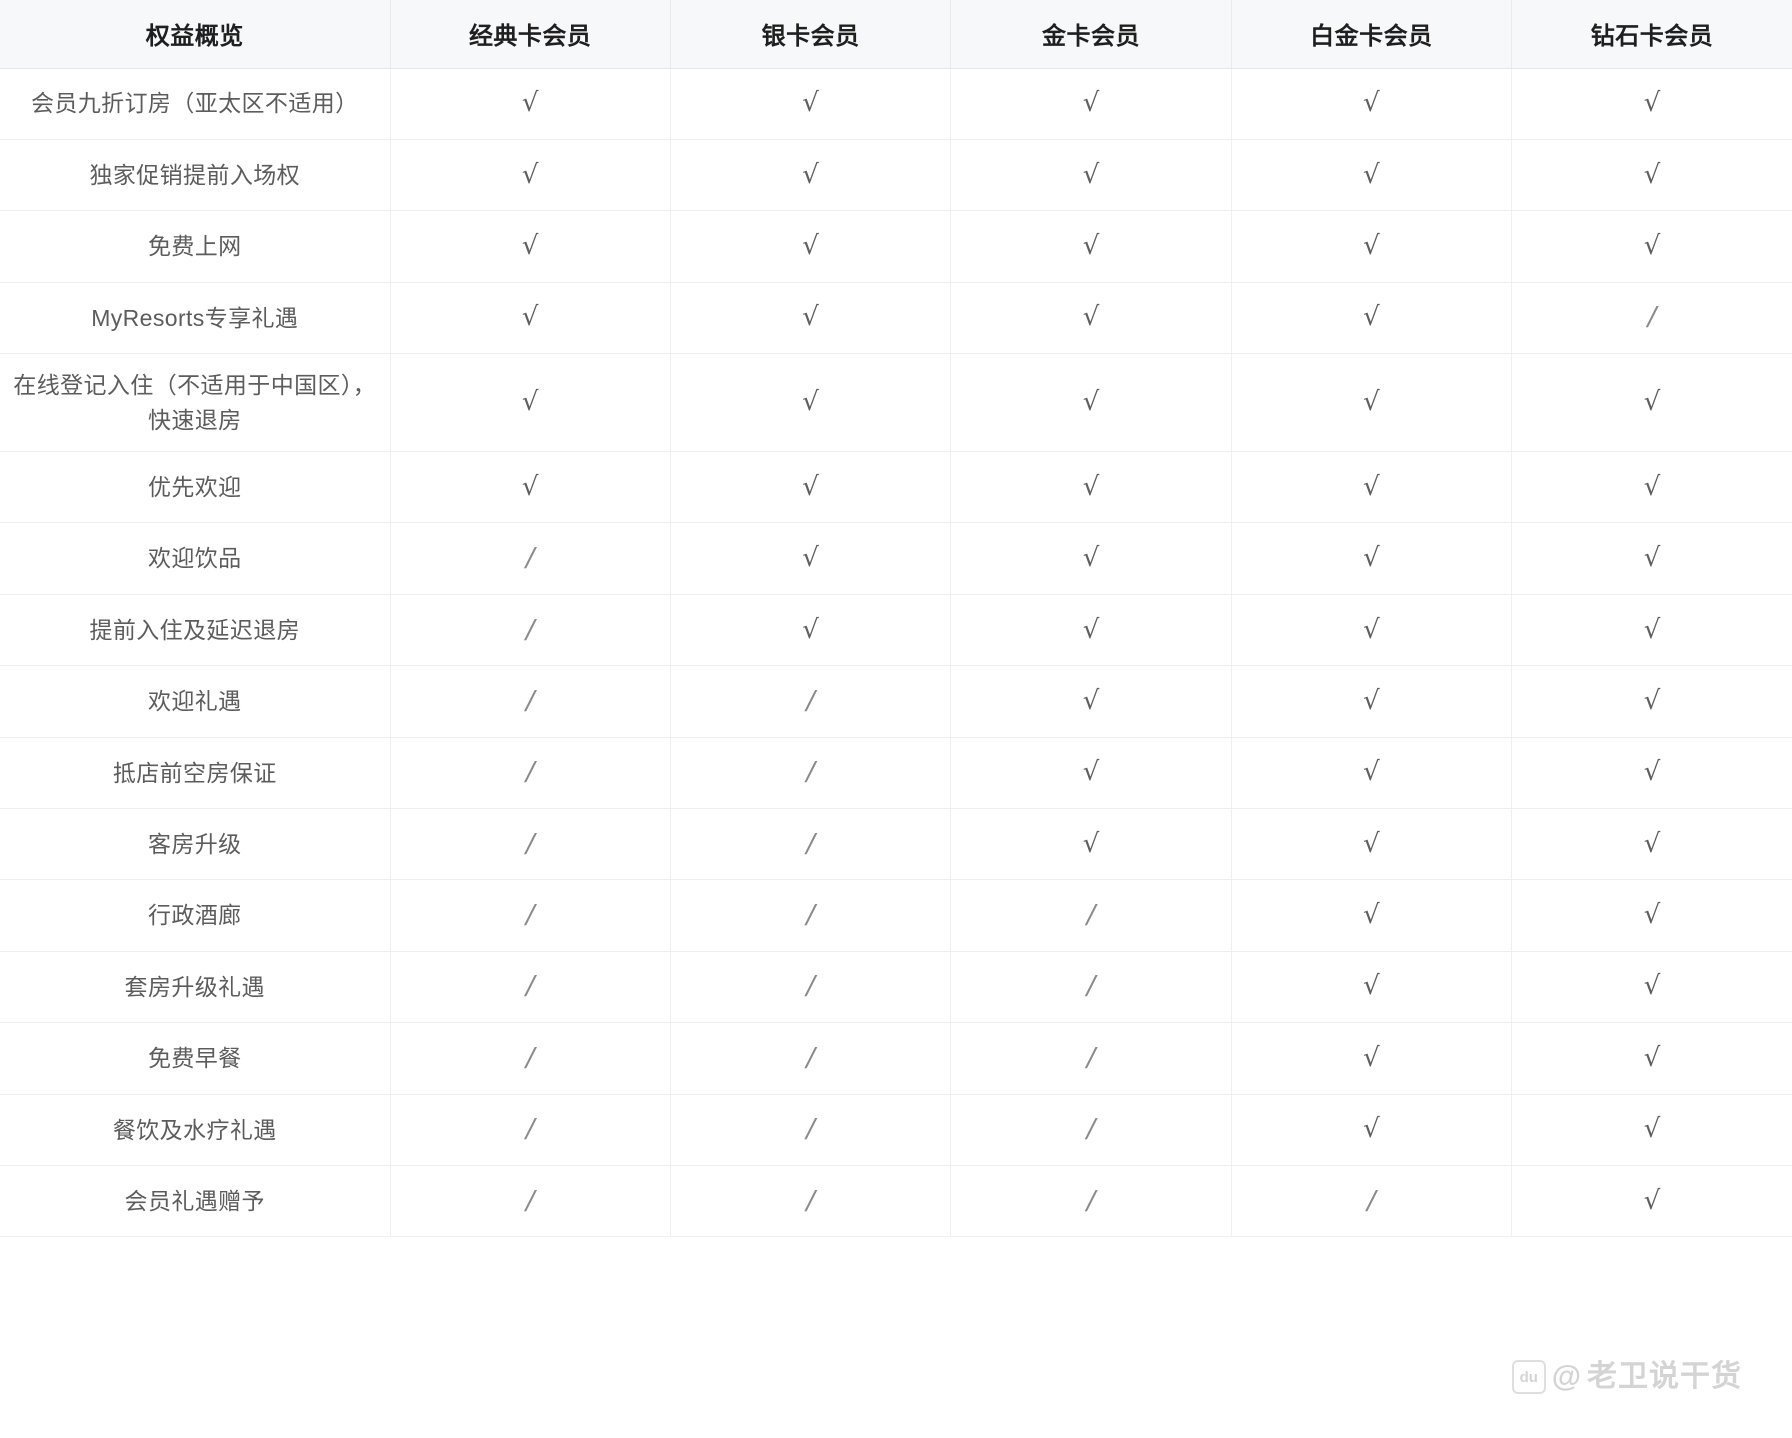 The image size is (1792, 1438). I want to click on column-header-silver: 银卡会员, so click(811, 34).